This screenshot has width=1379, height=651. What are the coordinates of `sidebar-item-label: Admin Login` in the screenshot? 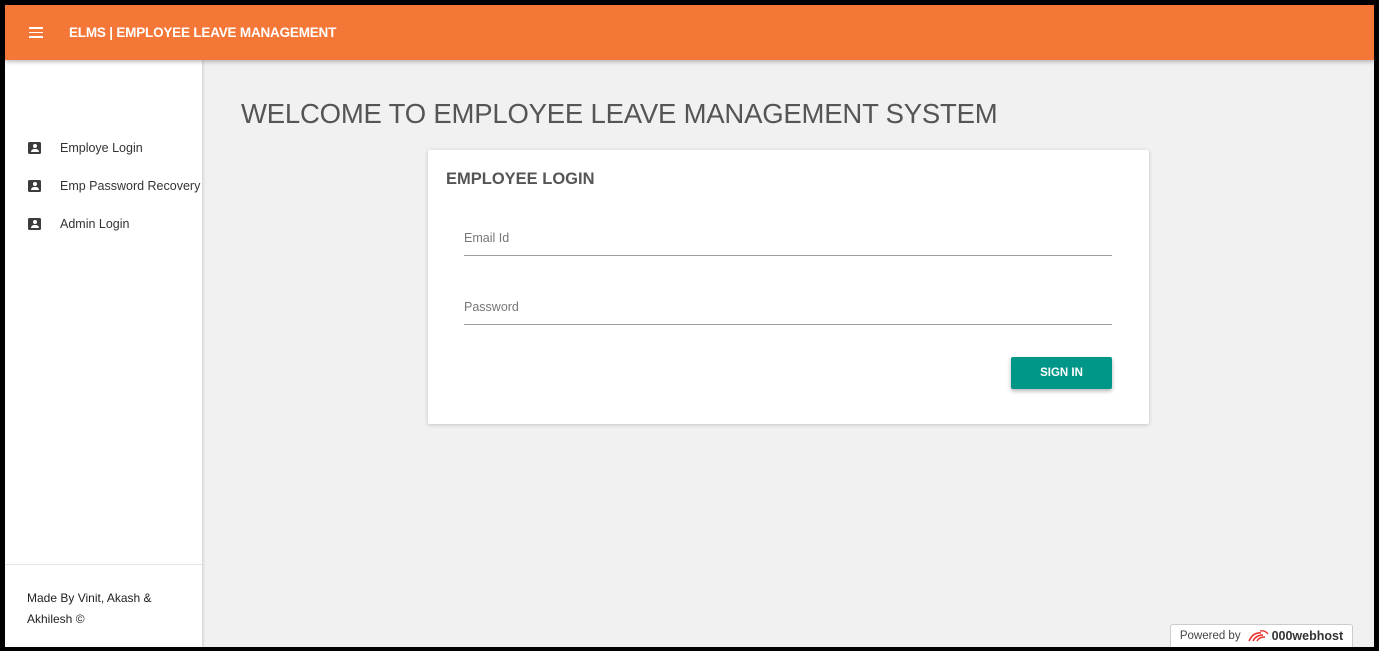 It's located at (95, 224).